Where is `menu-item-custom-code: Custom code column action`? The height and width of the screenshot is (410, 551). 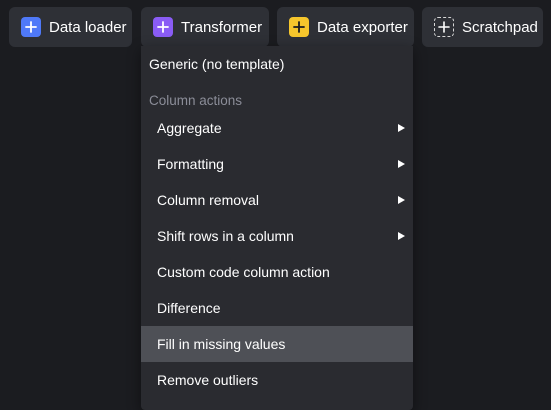
menu-item-custom-code: Custom code column action is located at coordinates (277, 272).